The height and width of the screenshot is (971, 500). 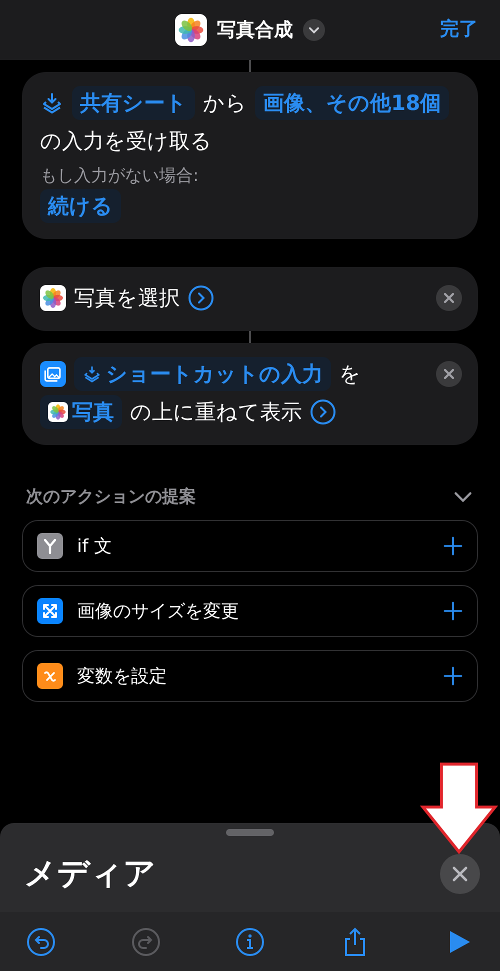 I want to click on done-button: 完了, so click(x=459, y=29).